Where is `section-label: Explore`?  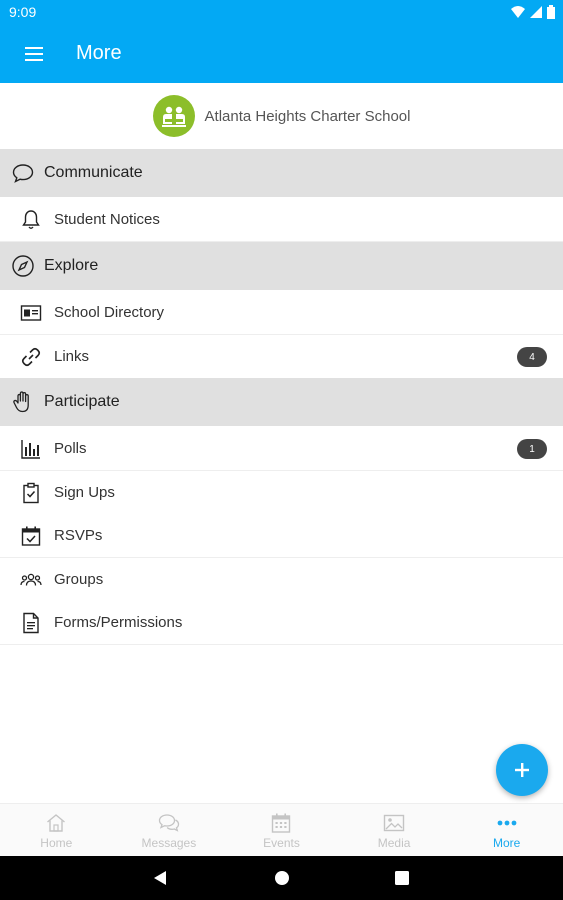 section-label: Explore is located at coordinates (71, 265).